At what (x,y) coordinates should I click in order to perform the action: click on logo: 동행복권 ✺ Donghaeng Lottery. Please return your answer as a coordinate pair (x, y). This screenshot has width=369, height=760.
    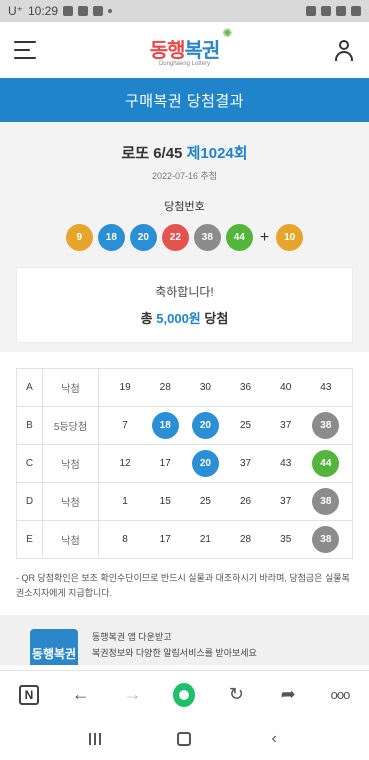
    Looking at the image, I should click on (191, 46).